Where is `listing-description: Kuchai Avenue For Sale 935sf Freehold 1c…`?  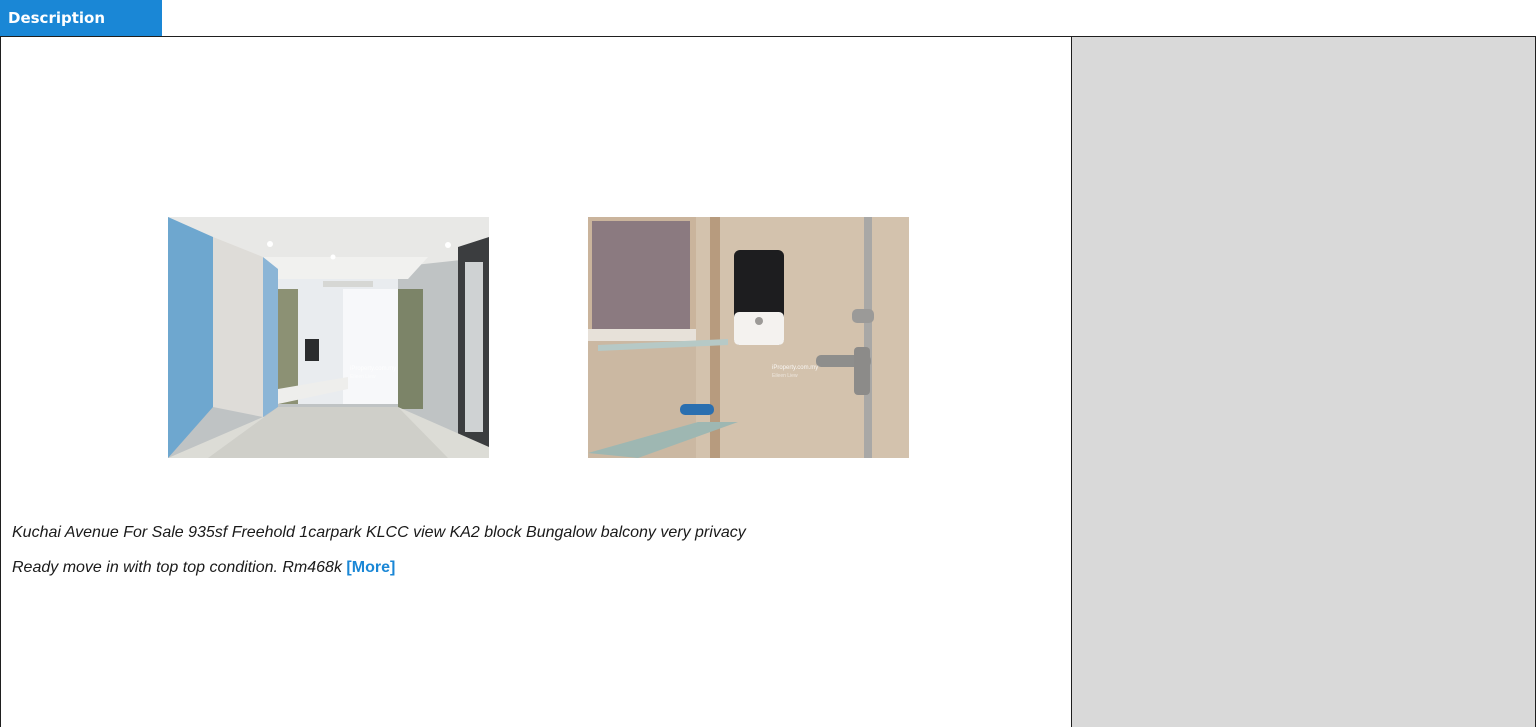
listing-description: Kuchai Avenue For Sale 935sf Freehold 1c… is located at coordinates (537, 550).